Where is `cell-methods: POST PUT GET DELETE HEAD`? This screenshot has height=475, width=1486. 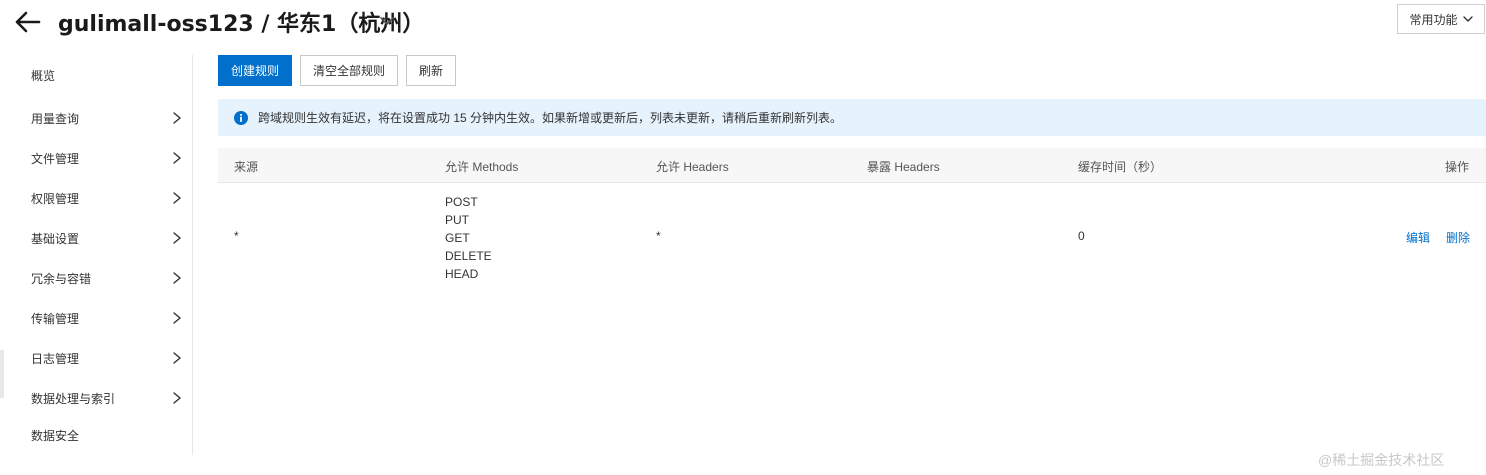 cell-methods: POST PUT GET DELETE HEAD is located at coordinates (468, 238).